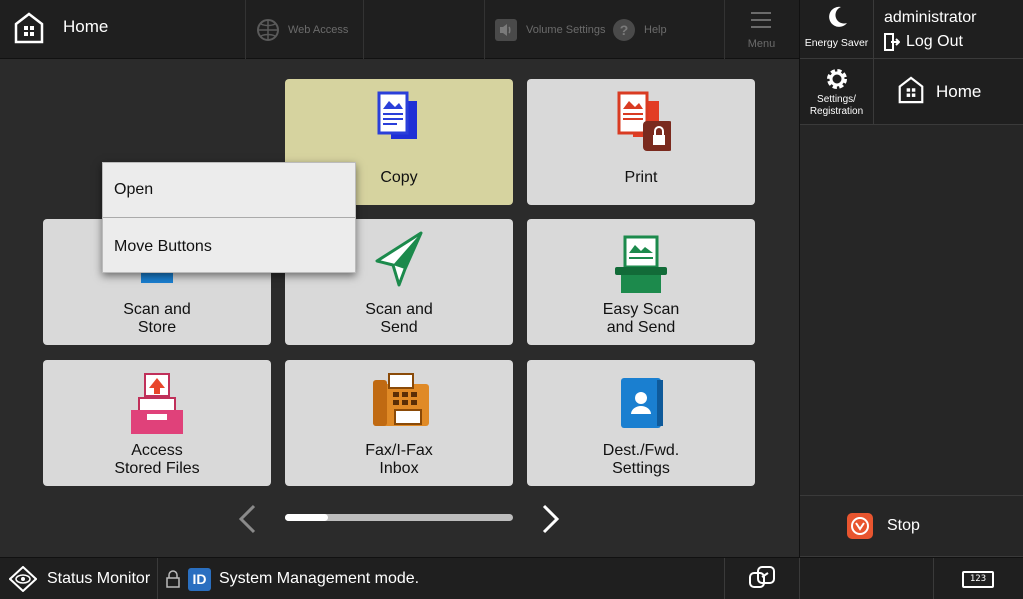 The height and width of the screenshot is (599, 1023). What do you see at coordinates (506, 29) in the screenshot?
I see `speaker-icon` at bounding box center [506, 29].